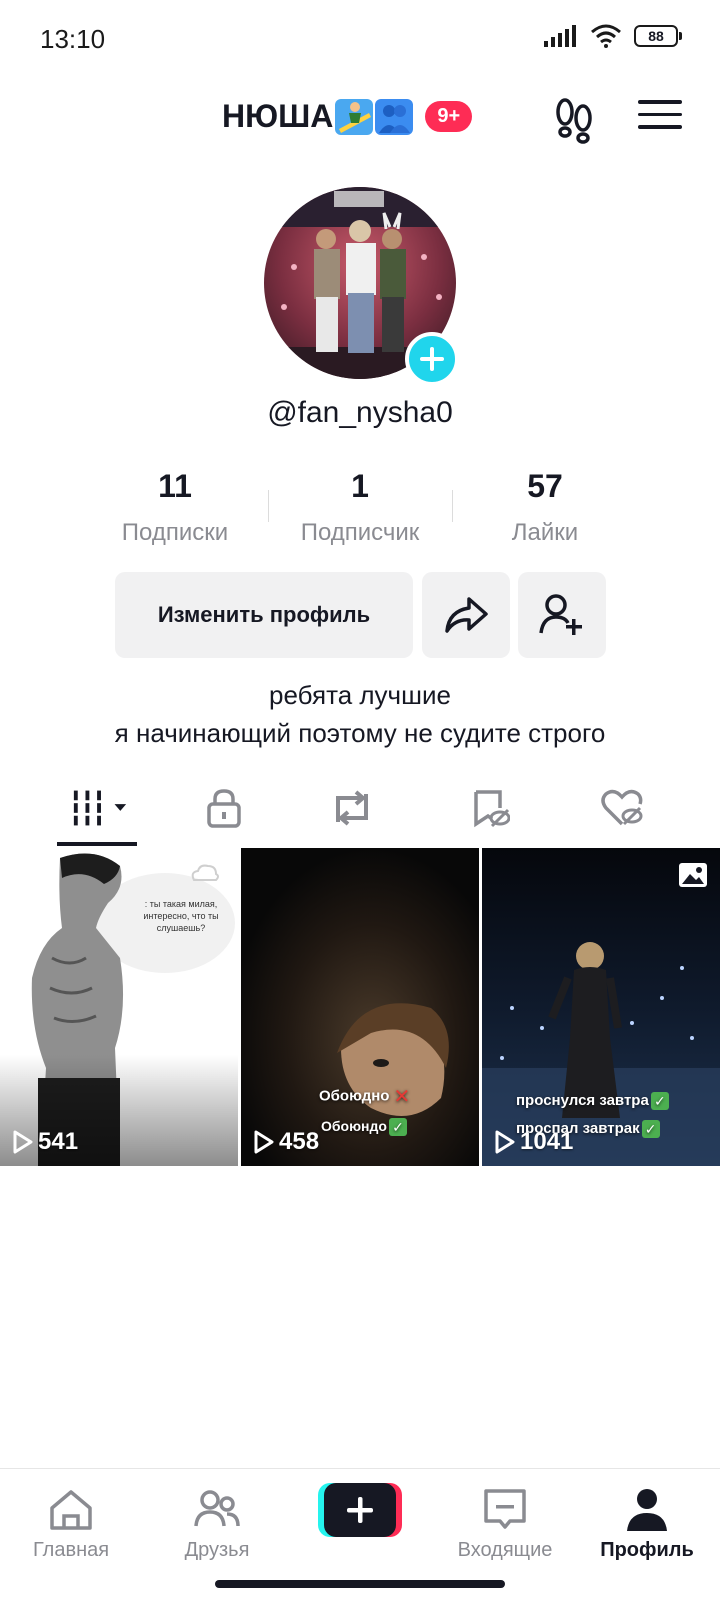 The image size is (720, 1600). Describe the element at coordinates (97, 844) in the screenshot. I see `active-tab-indicator` at that location.